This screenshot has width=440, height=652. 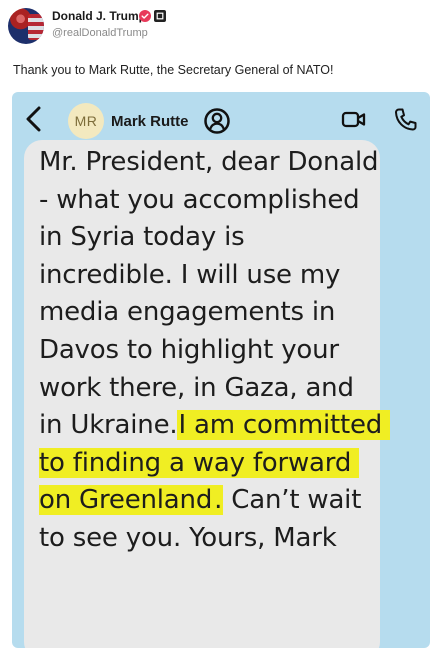 What do you see at coordinates (217, 121) in the screenshot?
I see `person-circle-icon` at bounding box center [217, 121].